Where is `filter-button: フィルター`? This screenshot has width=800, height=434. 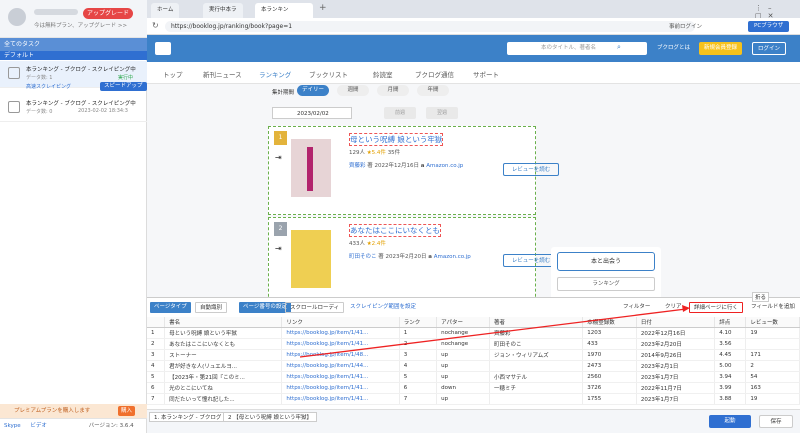
filter-button: フィルター is located at coordinates (636, 306).